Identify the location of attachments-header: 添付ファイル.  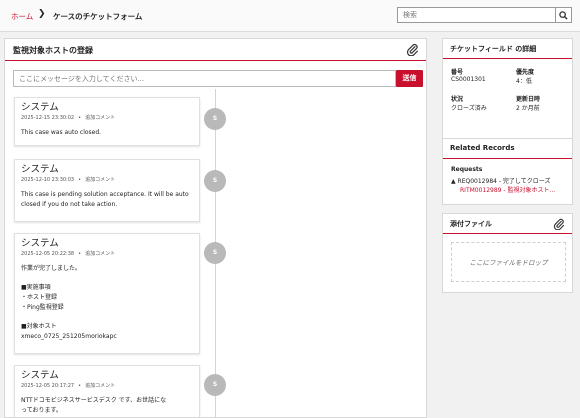
(507, 224).